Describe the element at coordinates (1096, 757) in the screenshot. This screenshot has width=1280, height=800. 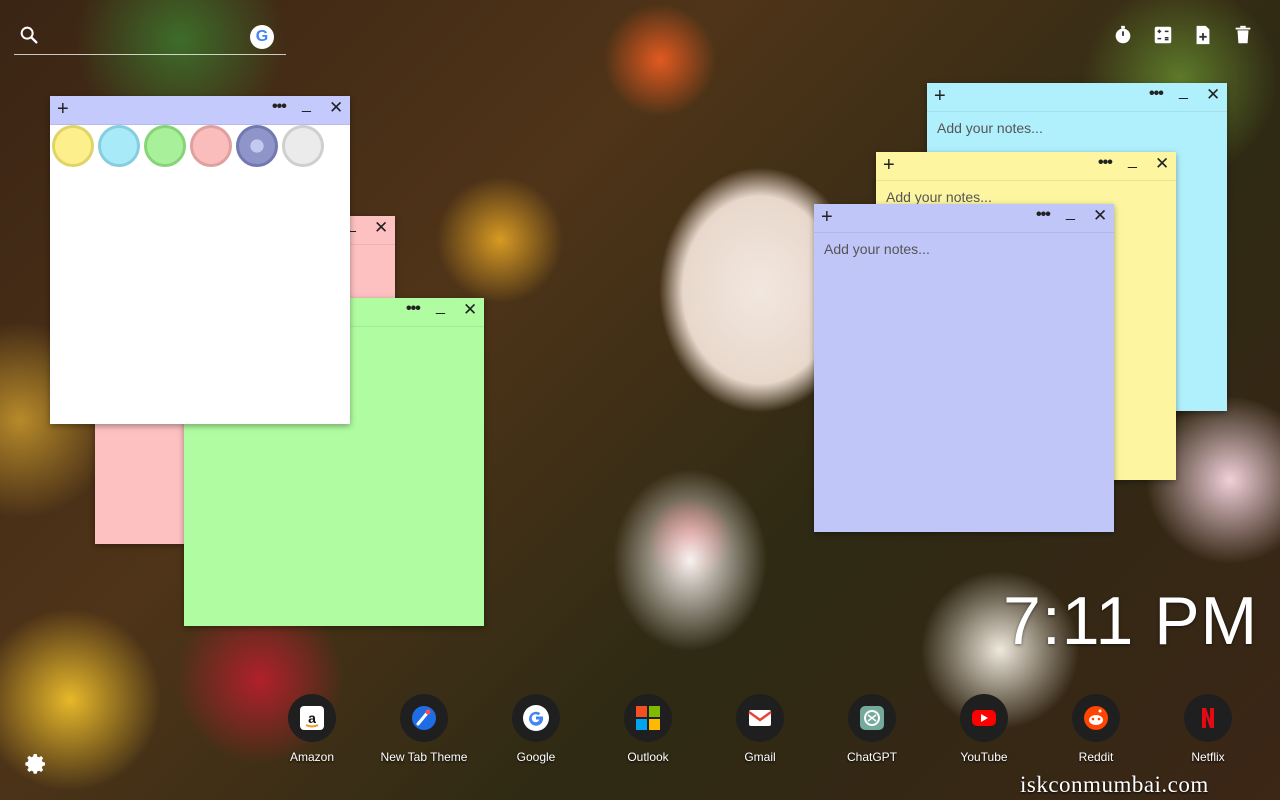
I see `shortcut-label: Reddit` at that location.